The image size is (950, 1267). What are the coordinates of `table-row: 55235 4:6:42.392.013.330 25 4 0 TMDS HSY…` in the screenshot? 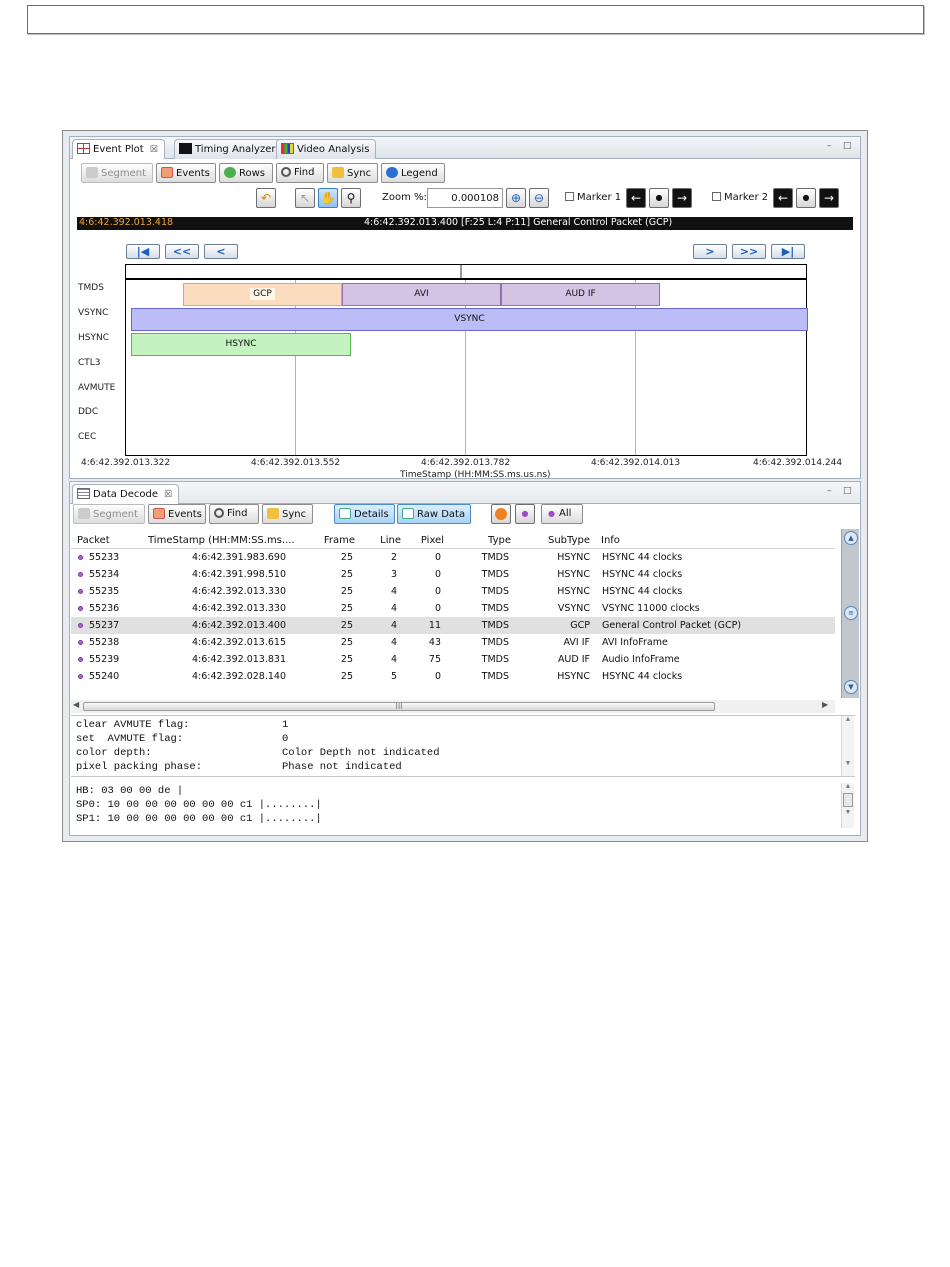 It's located at (453, 591).